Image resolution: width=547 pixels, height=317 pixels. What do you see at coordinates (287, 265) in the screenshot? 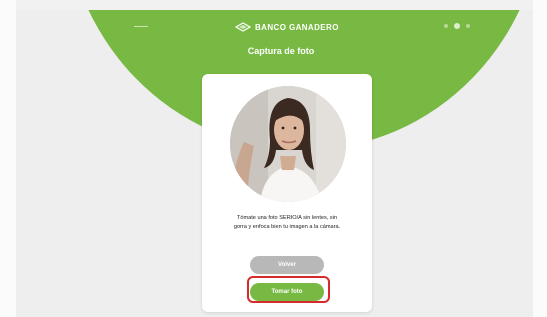
I see `back-button: Volver` at bounding box center [287, 265].